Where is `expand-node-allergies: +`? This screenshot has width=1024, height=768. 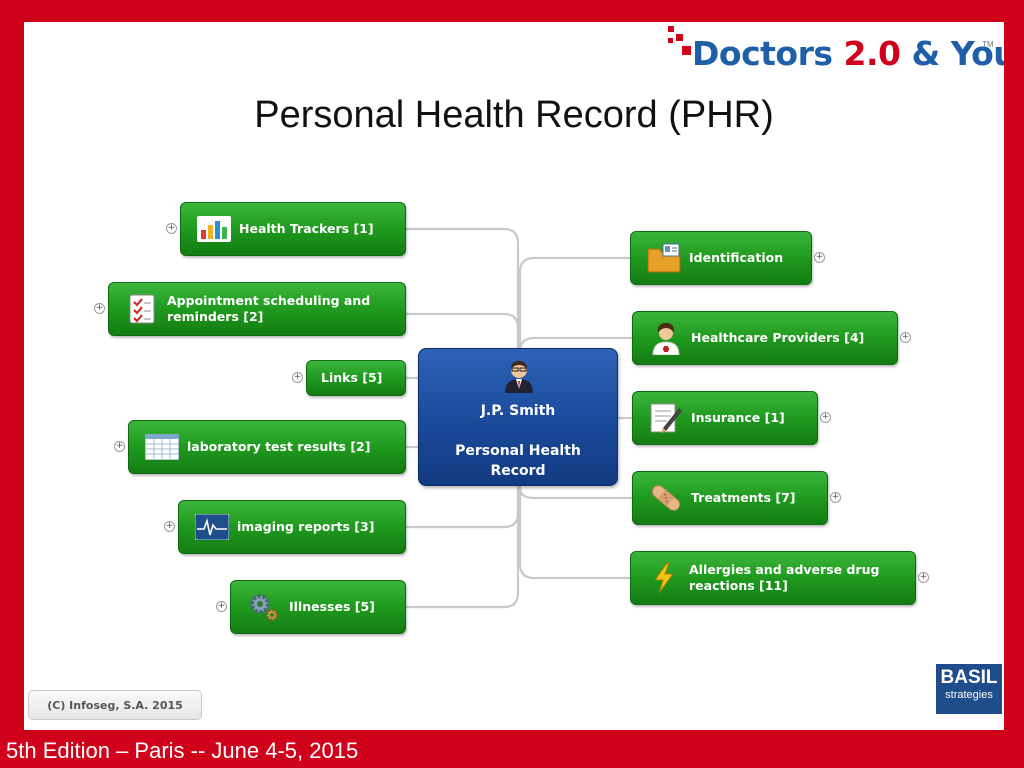
expand-node-allergies: + is located at coordinates (923, 577).